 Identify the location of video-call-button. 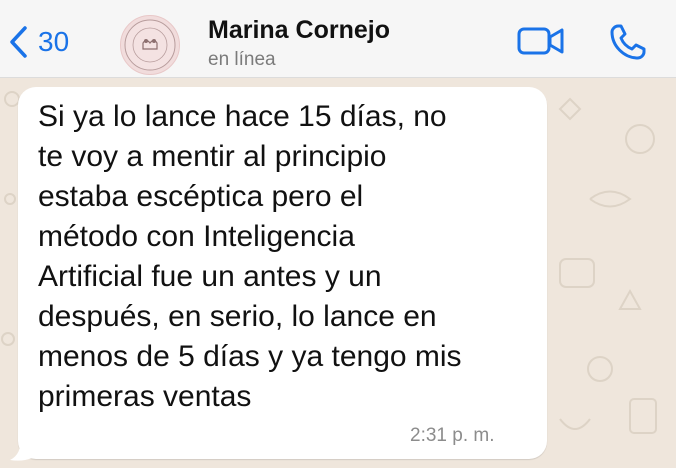
(541, 43).